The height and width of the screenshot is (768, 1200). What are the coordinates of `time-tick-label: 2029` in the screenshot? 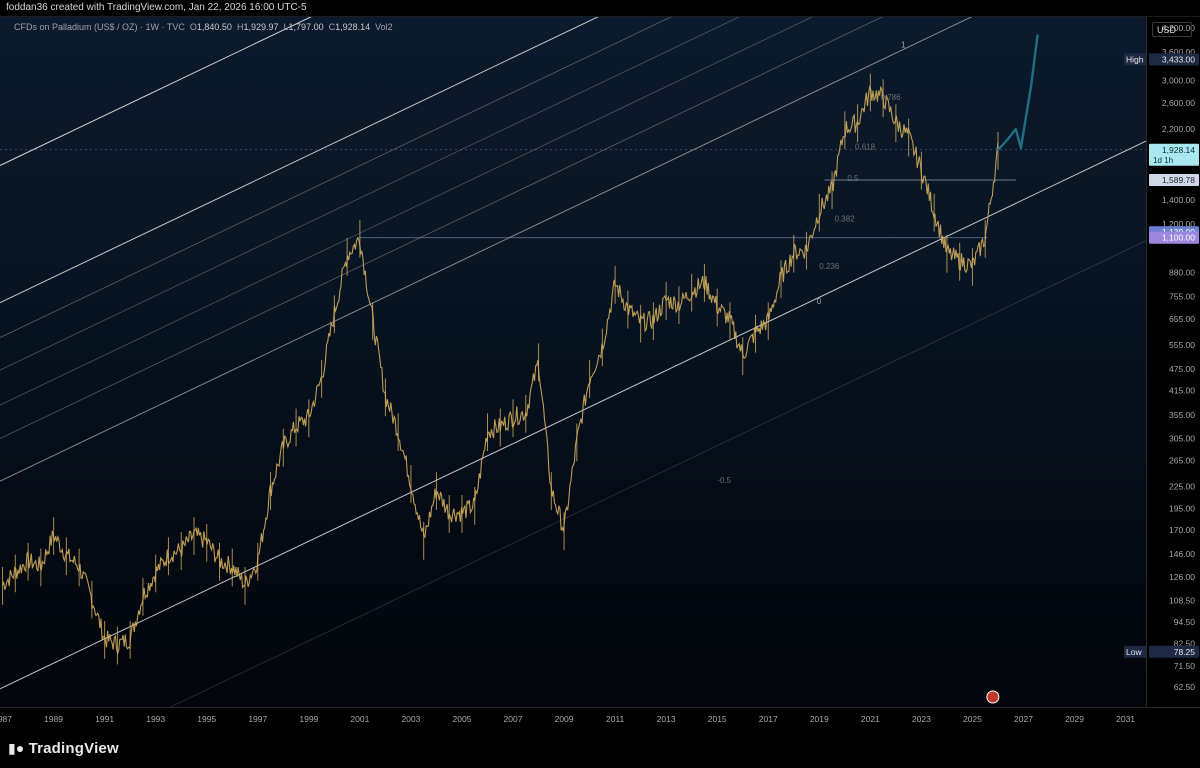 It's located at (1074, 719).